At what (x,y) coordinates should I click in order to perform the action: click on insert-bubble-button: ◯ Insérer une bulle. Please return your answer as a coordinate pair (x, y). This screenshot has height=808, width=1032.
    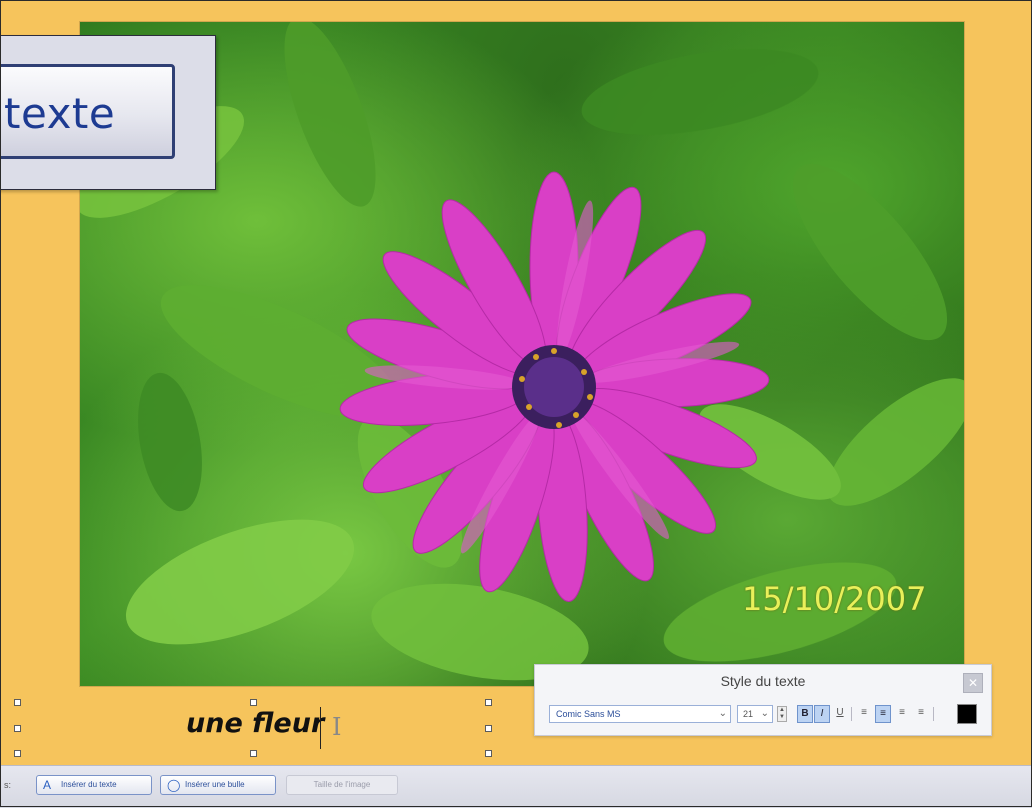
    Looking at the image, I should click on (218, 785).